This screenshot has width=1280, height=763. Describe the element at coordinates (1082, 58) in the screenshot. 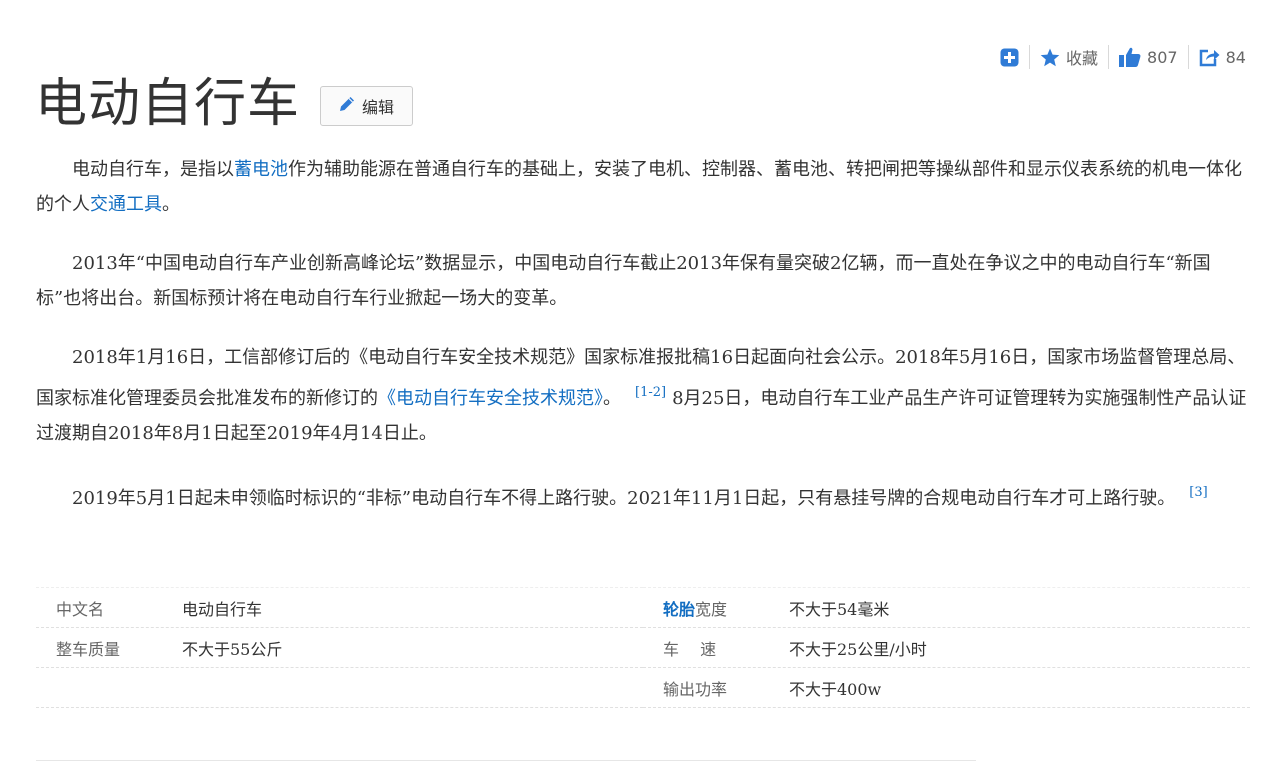

I see `favorite-label: 收藏` at that location.